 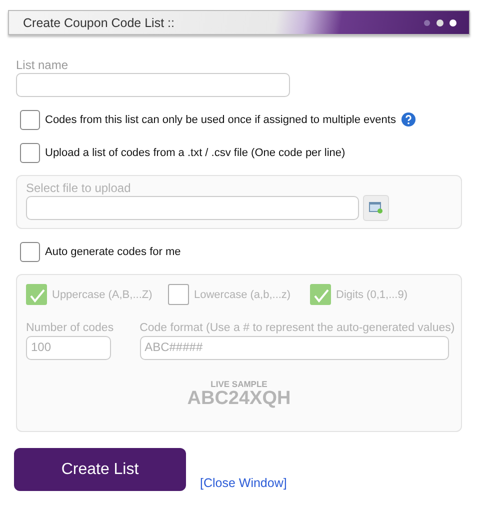 What do you see at coordinates (102, 294) in the screenshot?
I see `checkbox-label: Uppercase (A,B,...Z)` at bounding box center [102, 294].